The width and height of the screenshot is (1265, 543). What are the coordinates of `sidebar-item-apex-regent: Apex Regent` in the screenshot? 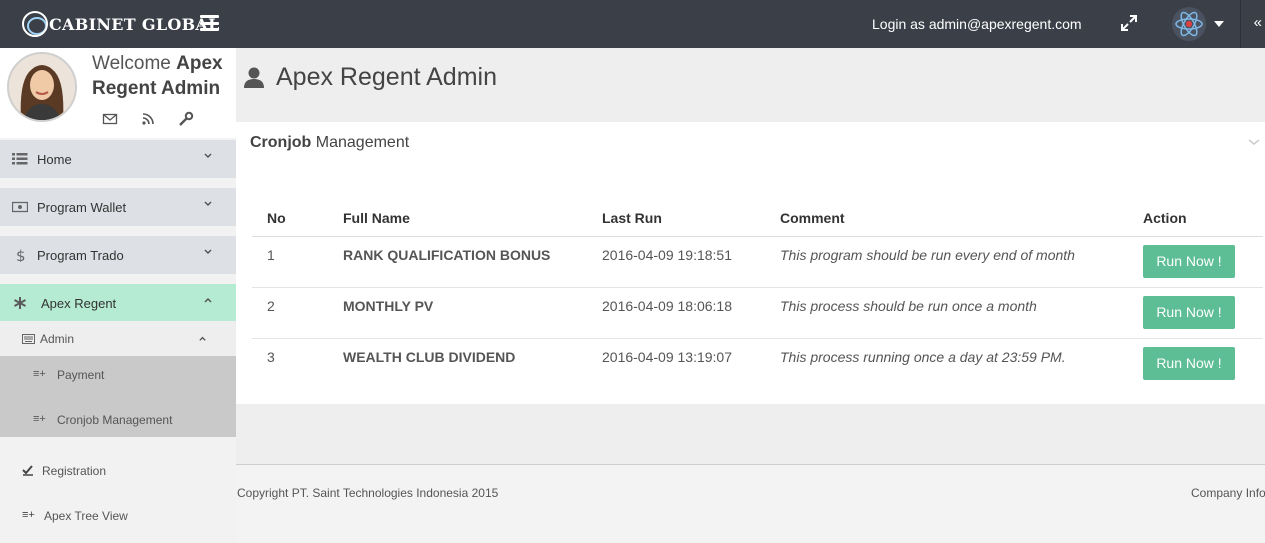 It's located at (118, 303).